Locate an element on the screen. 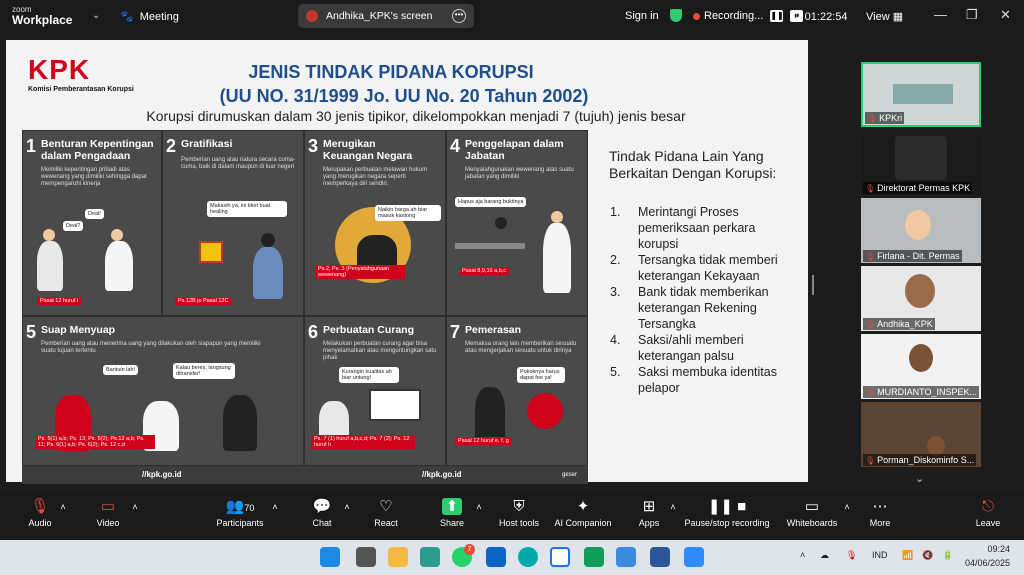 This screenshot has width=1024, height=575. react-button: ♡ React is located at coordinates (386, 512).